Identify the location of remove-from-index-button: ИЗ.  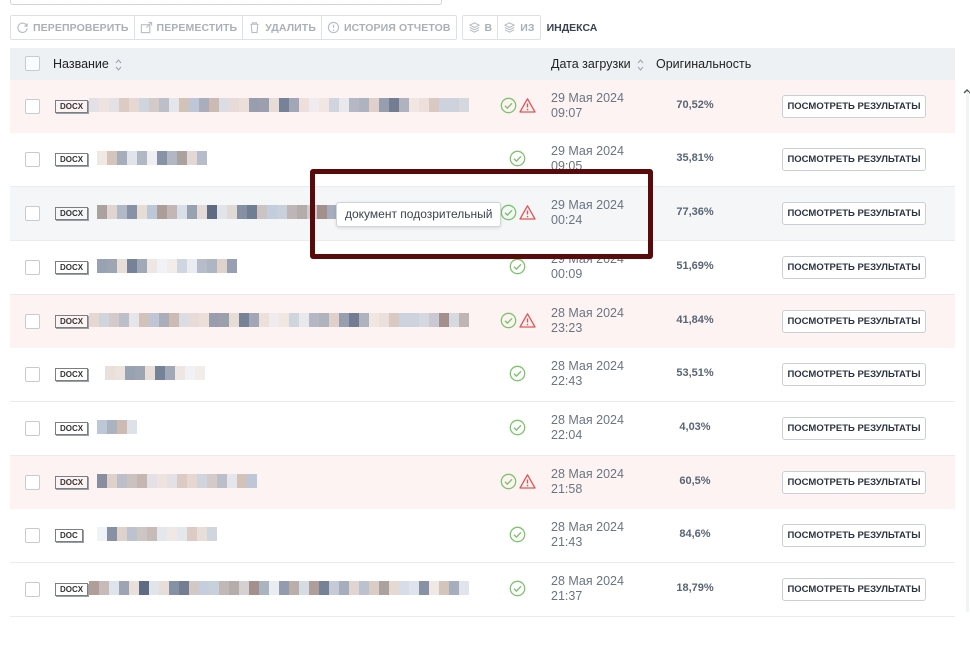
(518, 27).